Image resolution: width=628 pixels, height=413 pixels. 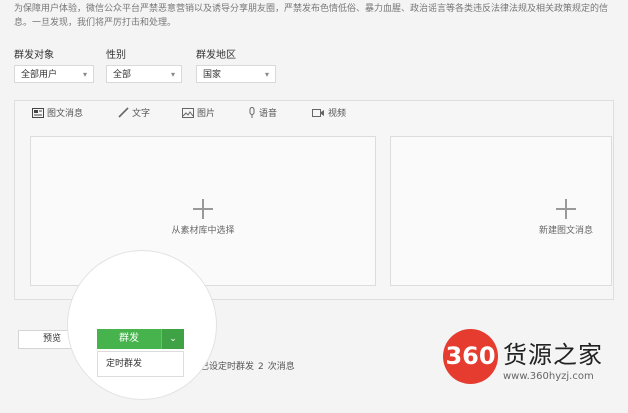 I want to click on send-dropdown-toggle: ⌄, so click(x=172, y=339).